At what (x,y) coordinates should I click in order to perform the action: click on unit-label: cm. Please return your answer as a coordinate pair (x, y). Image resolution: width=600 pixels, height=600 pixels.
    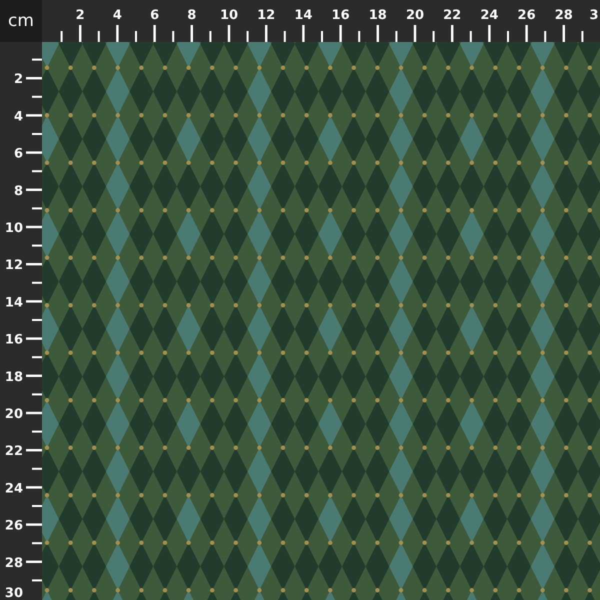
    Looking at the image, I should click on (21, 21).